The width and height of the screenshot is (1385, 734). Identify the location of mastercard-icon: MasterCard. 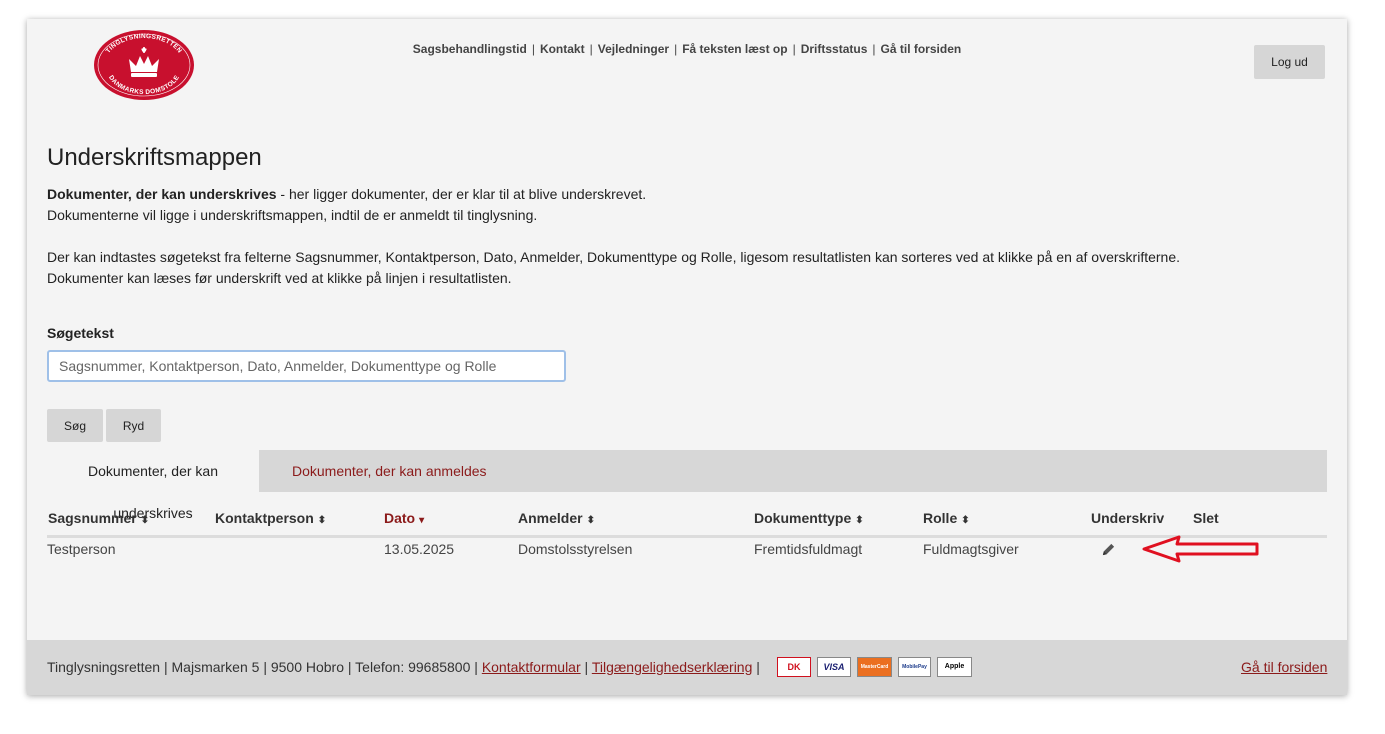
(874, 667).